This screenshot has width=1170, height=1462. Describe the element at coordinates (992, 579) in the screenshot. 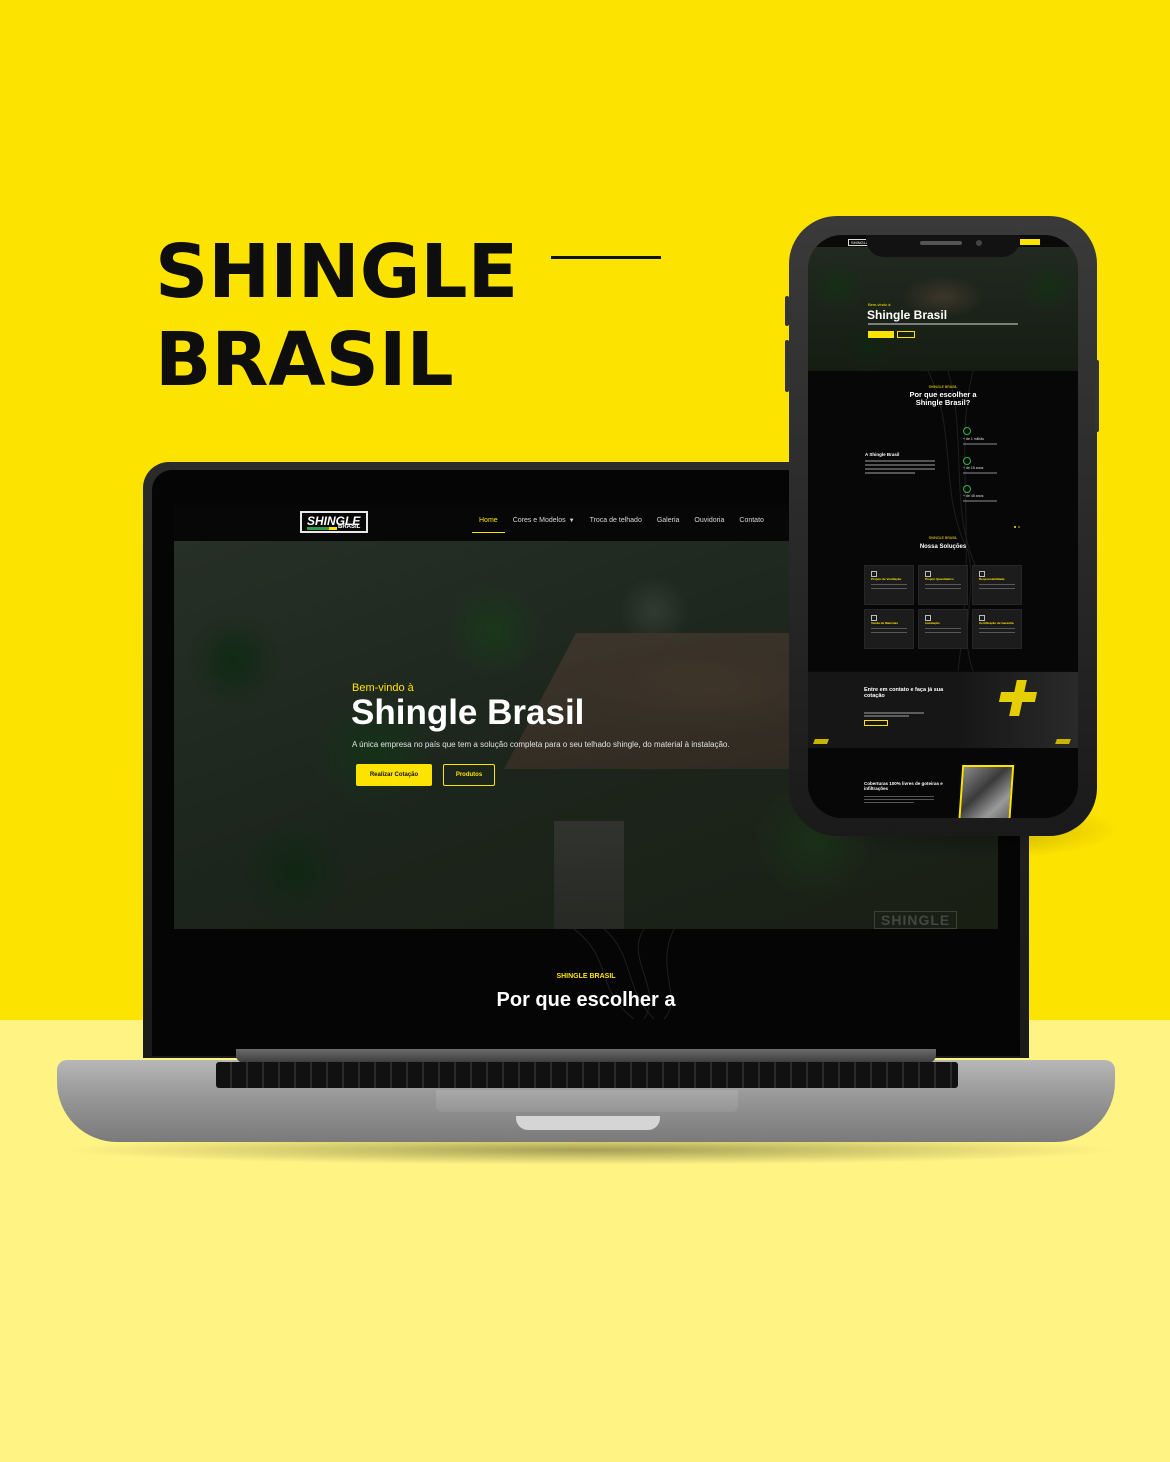

I see `solution-card-title: Responsabilidade` at that location.